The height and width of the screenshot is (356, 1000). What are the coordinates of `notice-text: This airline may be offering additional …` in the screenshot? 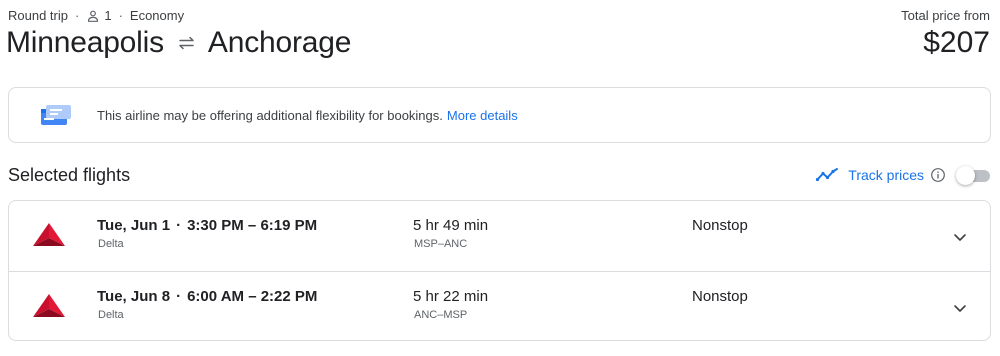 It's located at (307, 115).